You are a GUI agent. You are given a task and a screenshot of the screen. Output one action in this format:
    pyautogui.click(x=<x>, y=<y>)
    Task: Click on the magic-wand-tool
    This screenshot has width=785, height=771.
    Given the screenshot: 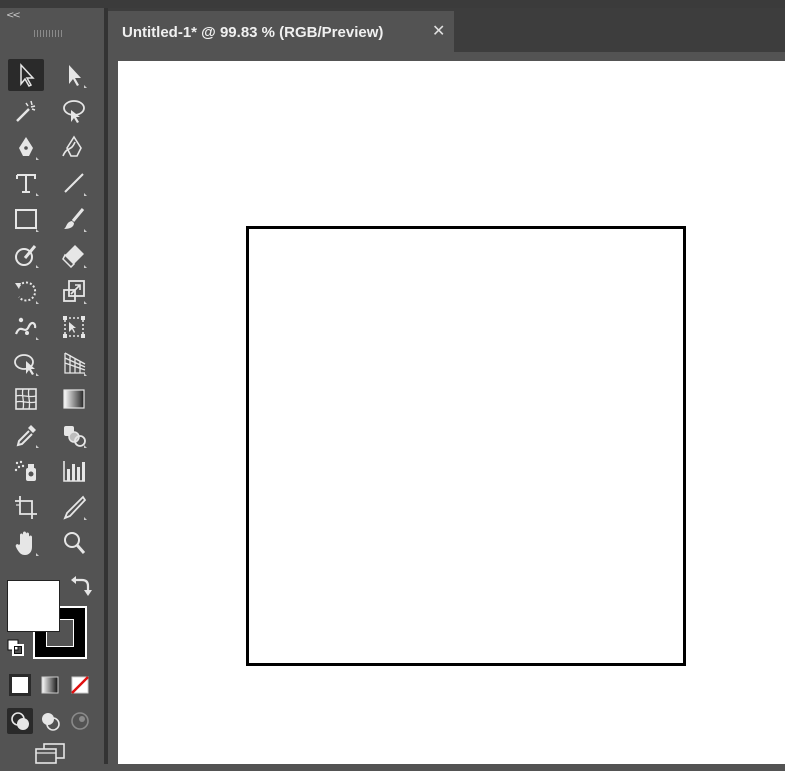 What is the action you would take?
    pyautogui.click(x=26, y=111)
    